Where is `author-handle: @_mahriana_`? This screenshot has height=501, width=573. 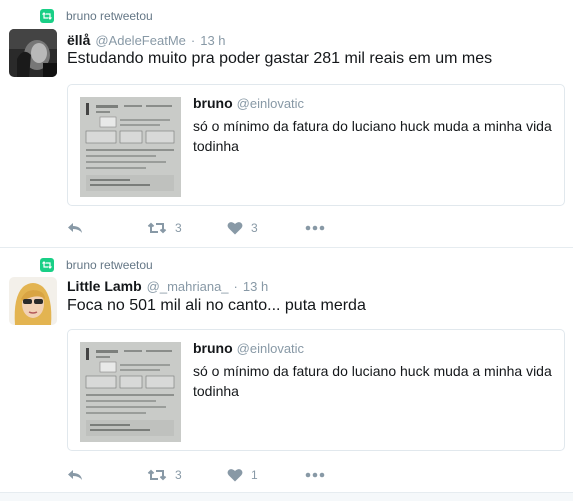 author-handle: @_mahriana_ is located at coordinates (188, 286).